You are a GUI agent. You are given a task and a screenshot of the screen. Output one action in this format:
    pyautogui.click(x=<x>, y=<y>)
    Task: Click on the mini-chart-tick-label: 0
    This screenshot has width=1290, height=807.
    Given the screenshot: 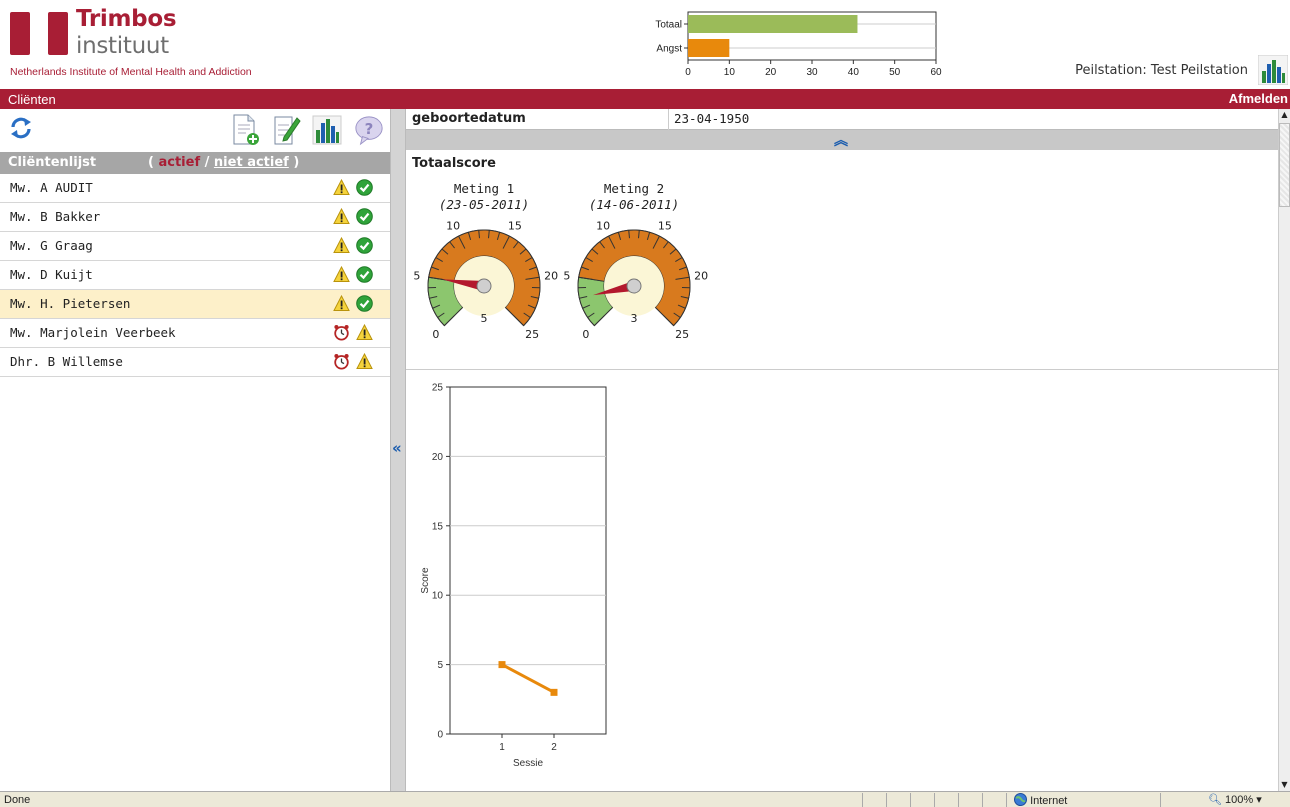 What is the action you would take?
    pyautogui.click(x=688, y=72)
    